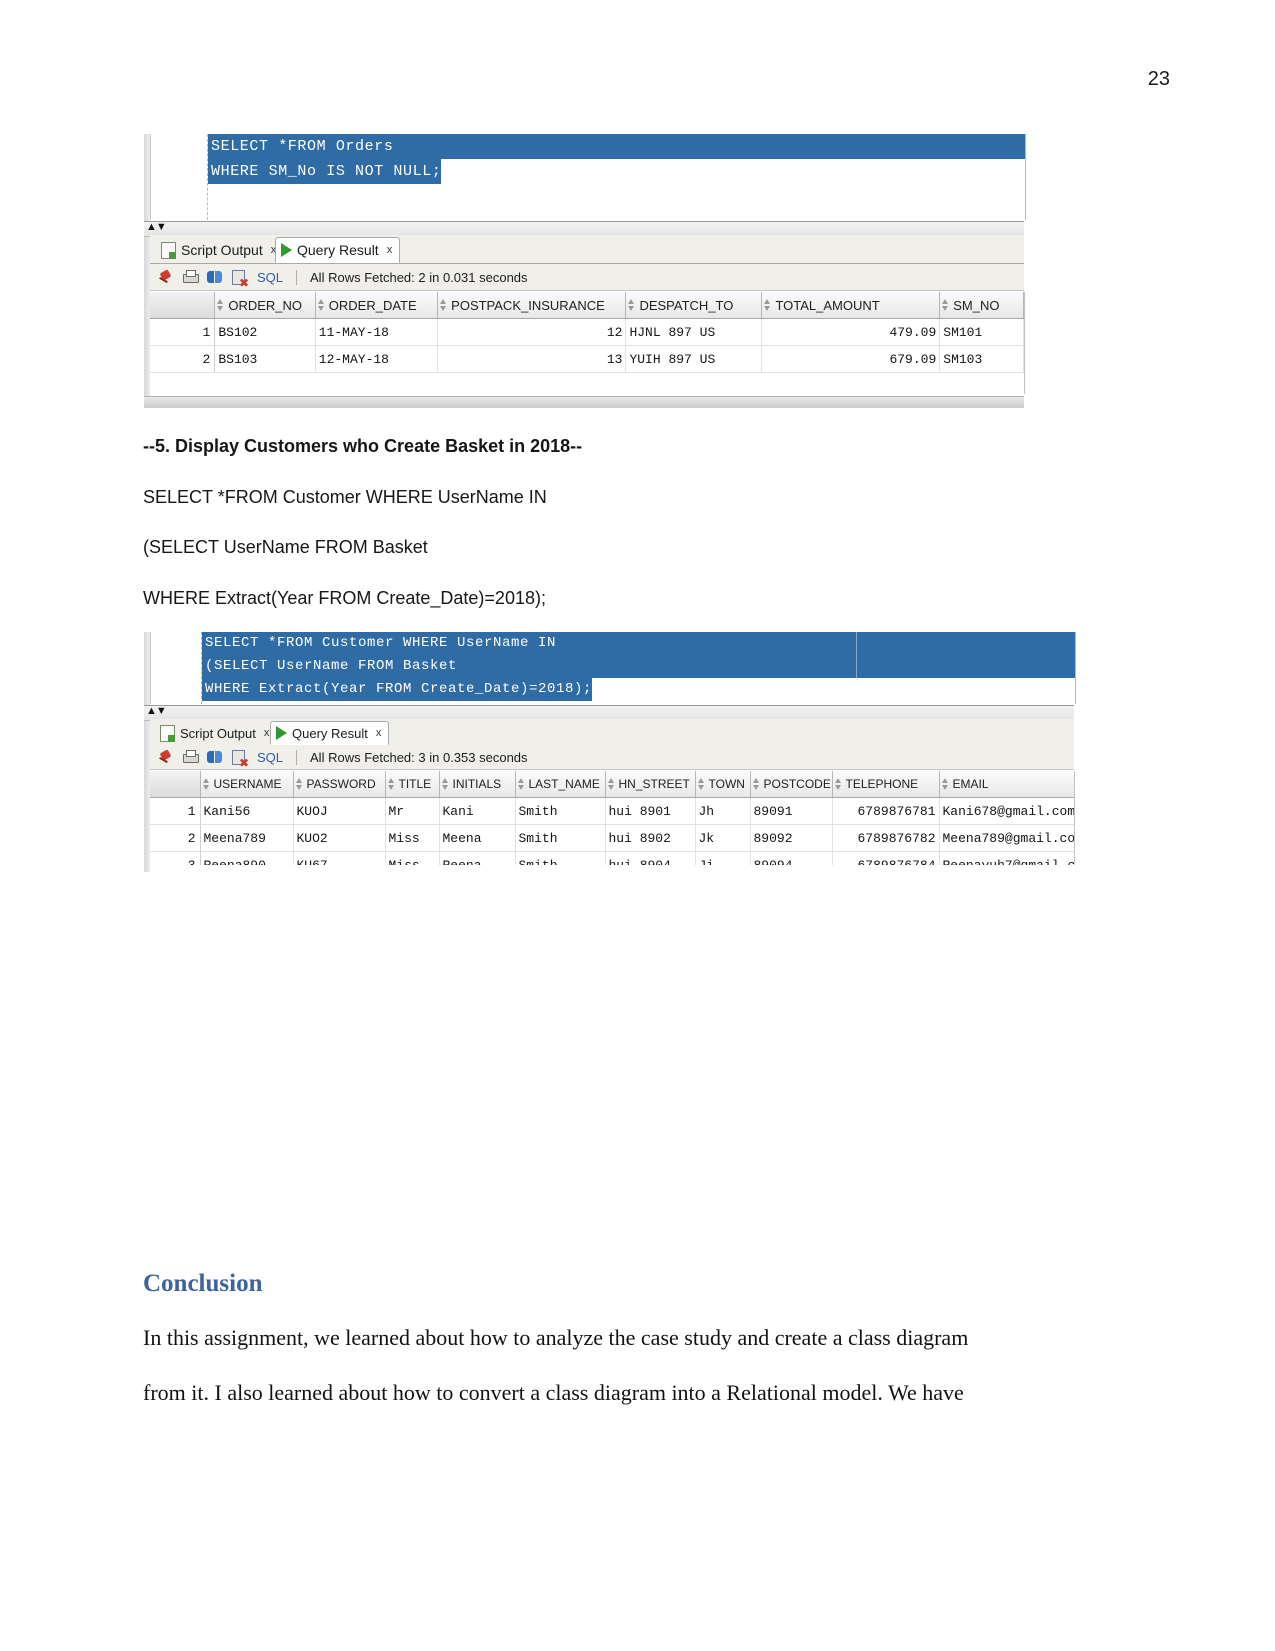 Image resolution: width=1275 pixels, height=1651 pixels. I want to click on screenshot1-code-row-2: WHERE SM_No IS NOT NULL;, so click(616, 171).